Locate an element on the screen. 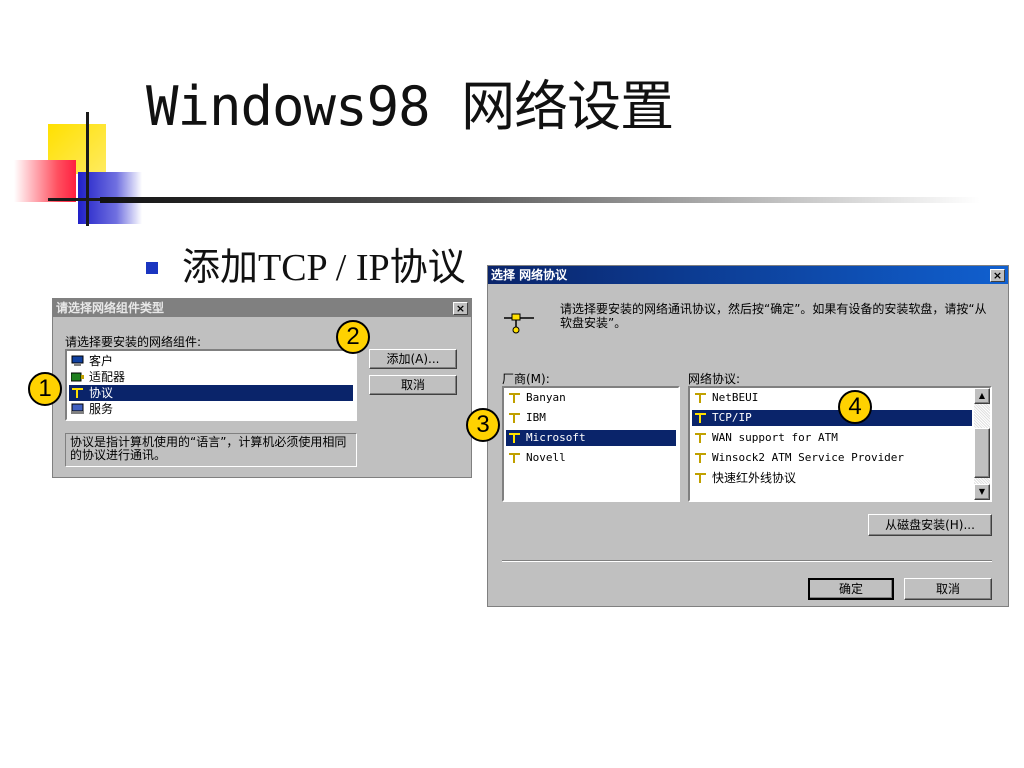 The width and height of the screenshot is (1024, 768). list-item-label: 协议 is located at coordinates (101, 393).